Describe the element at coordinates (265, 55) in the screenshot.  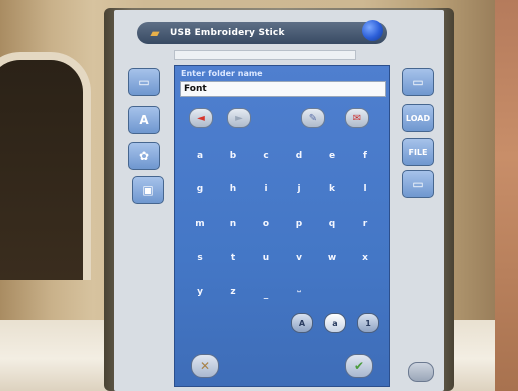
I see `path-bar` at that location.